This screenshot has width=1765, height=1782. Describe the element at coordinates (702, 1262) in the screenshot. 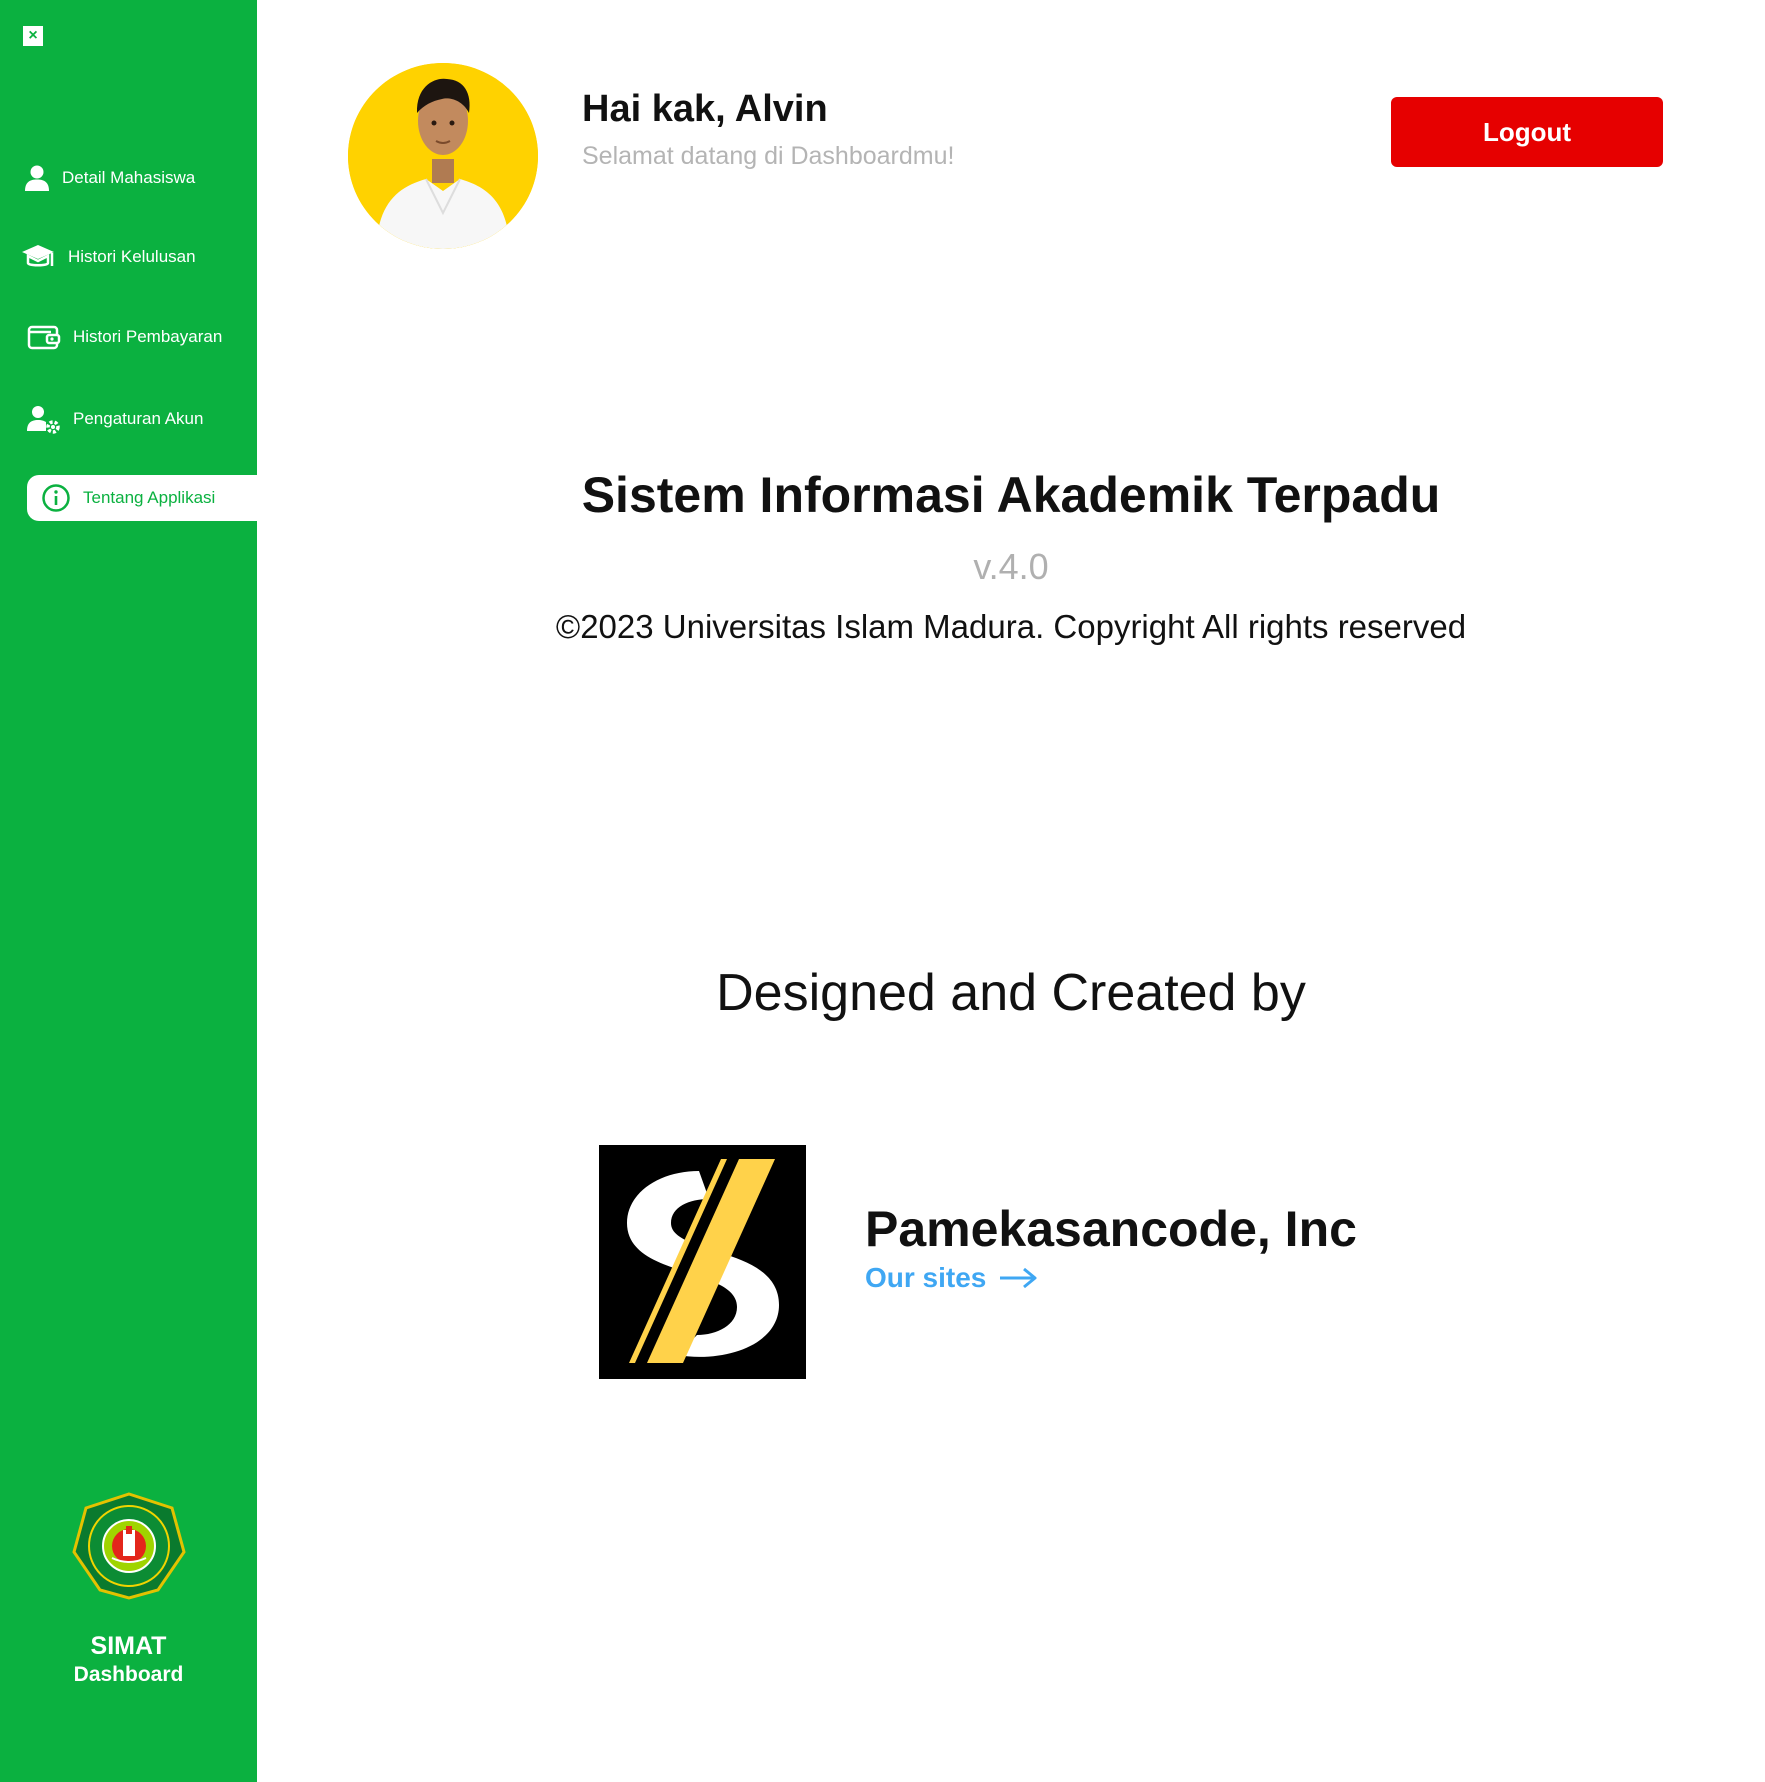

I see `pamekasancode-logo` at that location.